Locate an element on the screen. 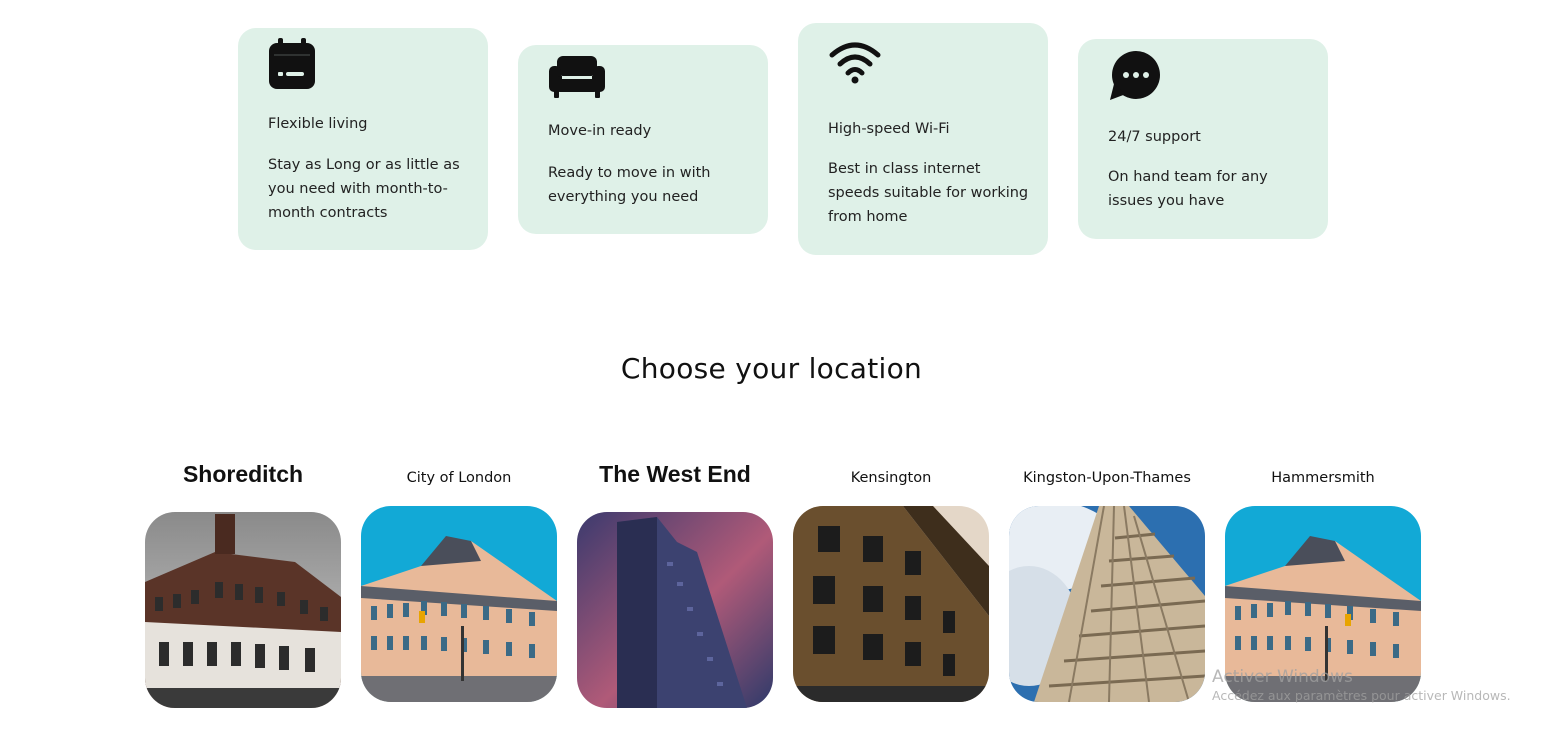 The width and height of the screenshot is (1543, 733). sofa-icon is located at coordinates (577, 78).